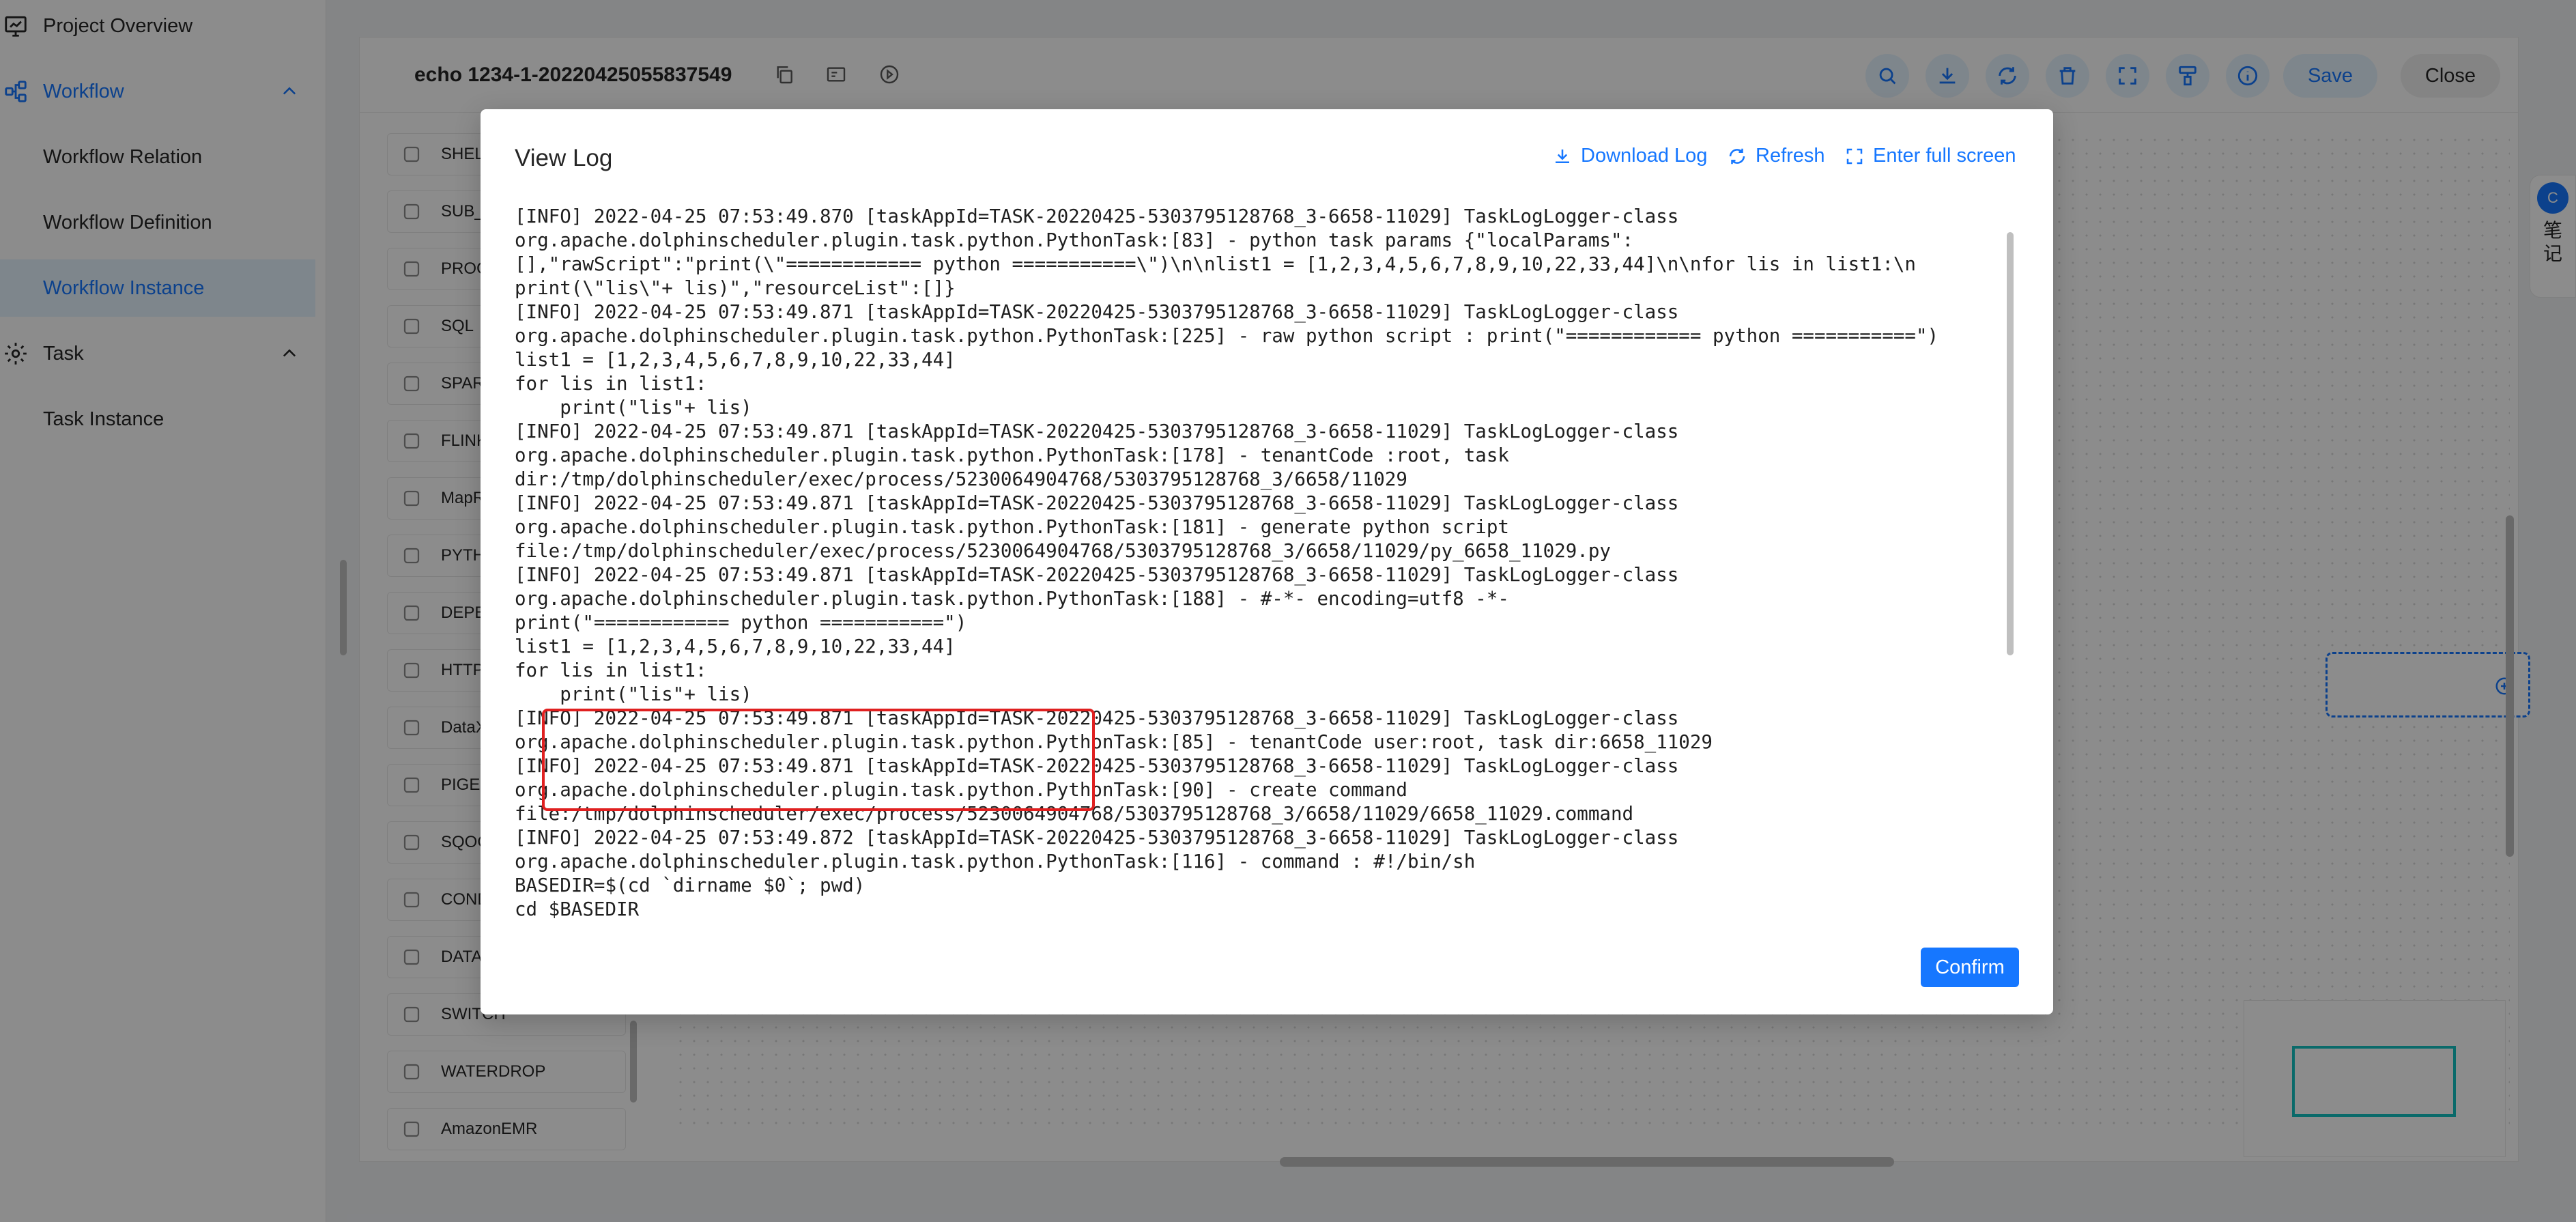 The height and width of the screenshot is (1222, 2576). What do you see at coordinates (1737, 156) in the screenshot?
I see `refresh-icon` at bounding box center [1737, 156].